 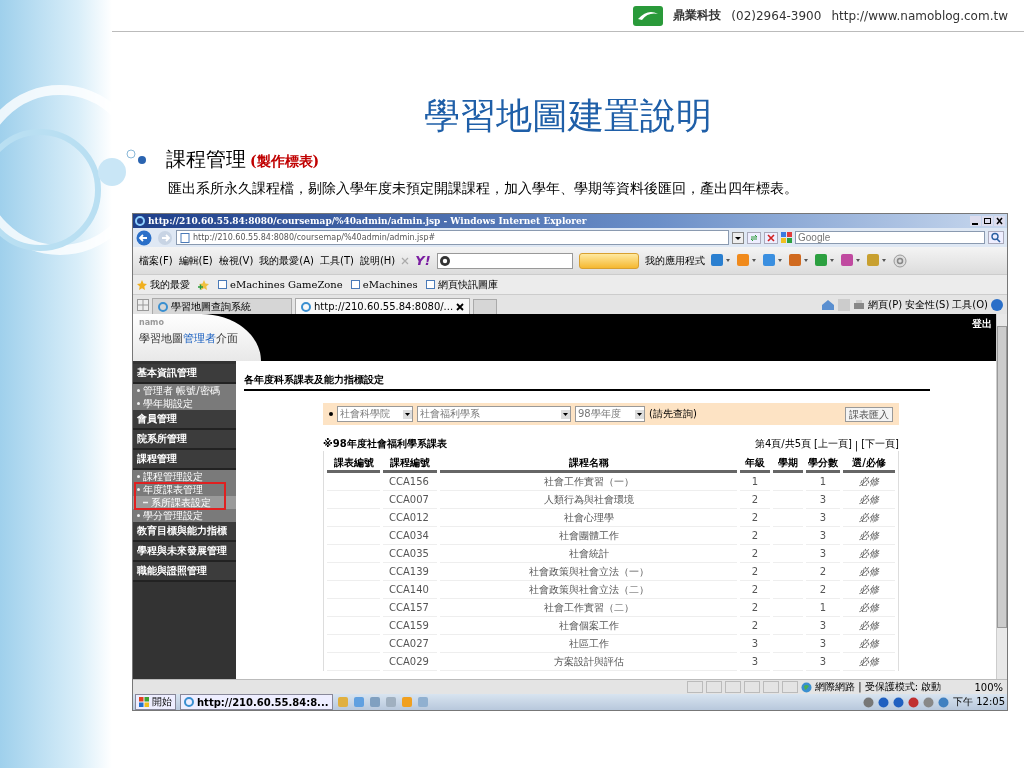 I want to click on sidebar-section: 會員管理, so click(x=184, y=420).